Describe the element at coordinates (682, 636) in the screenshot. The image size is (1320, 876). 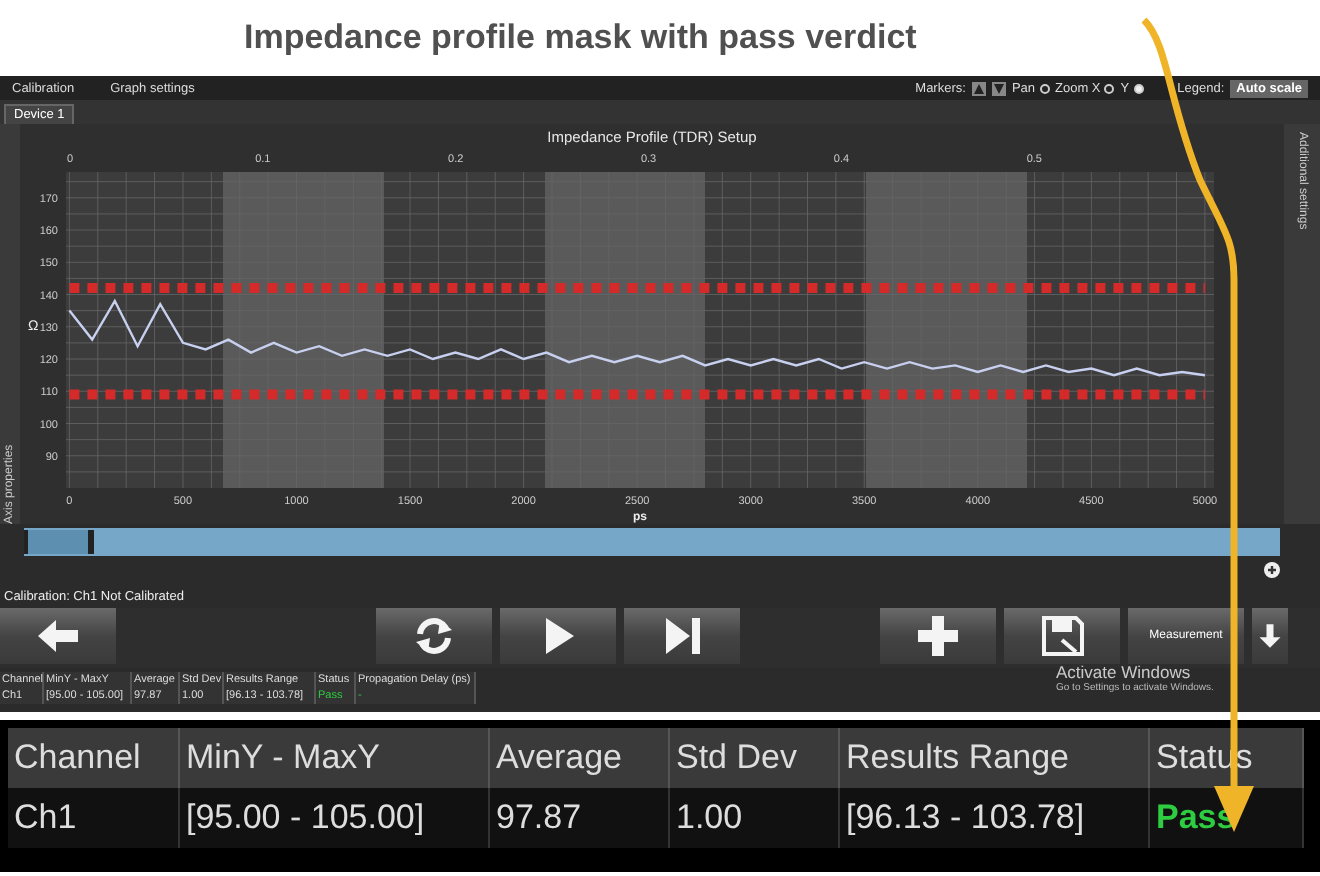
I see `step-button` at that location.